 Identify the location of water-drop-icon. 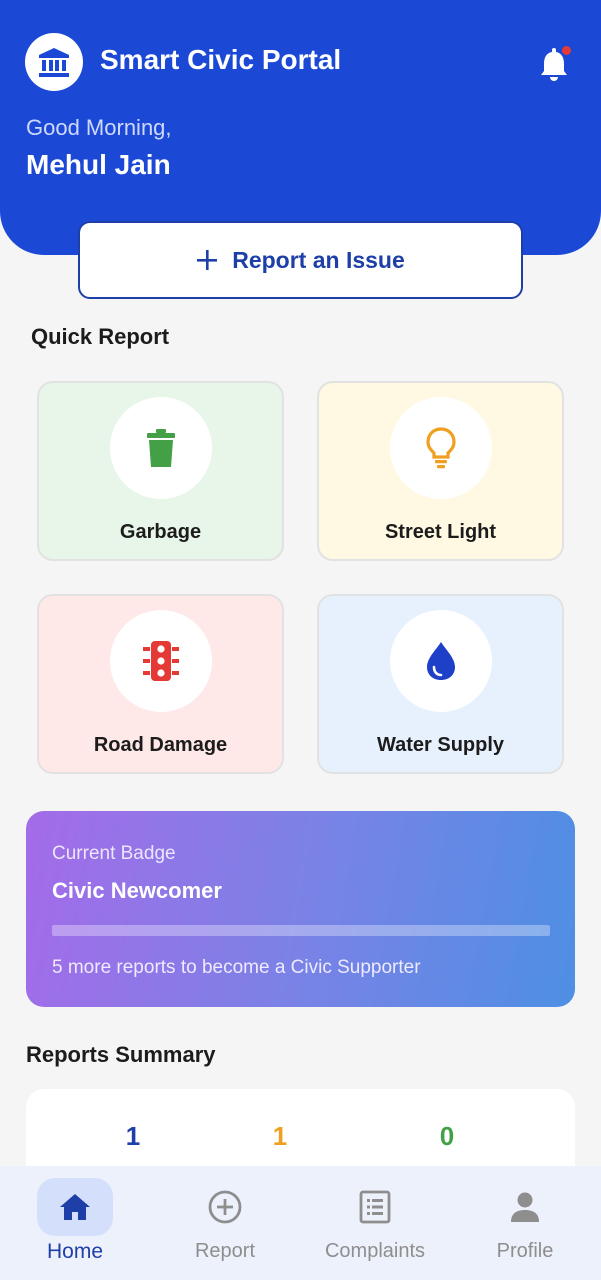
(441, 661).